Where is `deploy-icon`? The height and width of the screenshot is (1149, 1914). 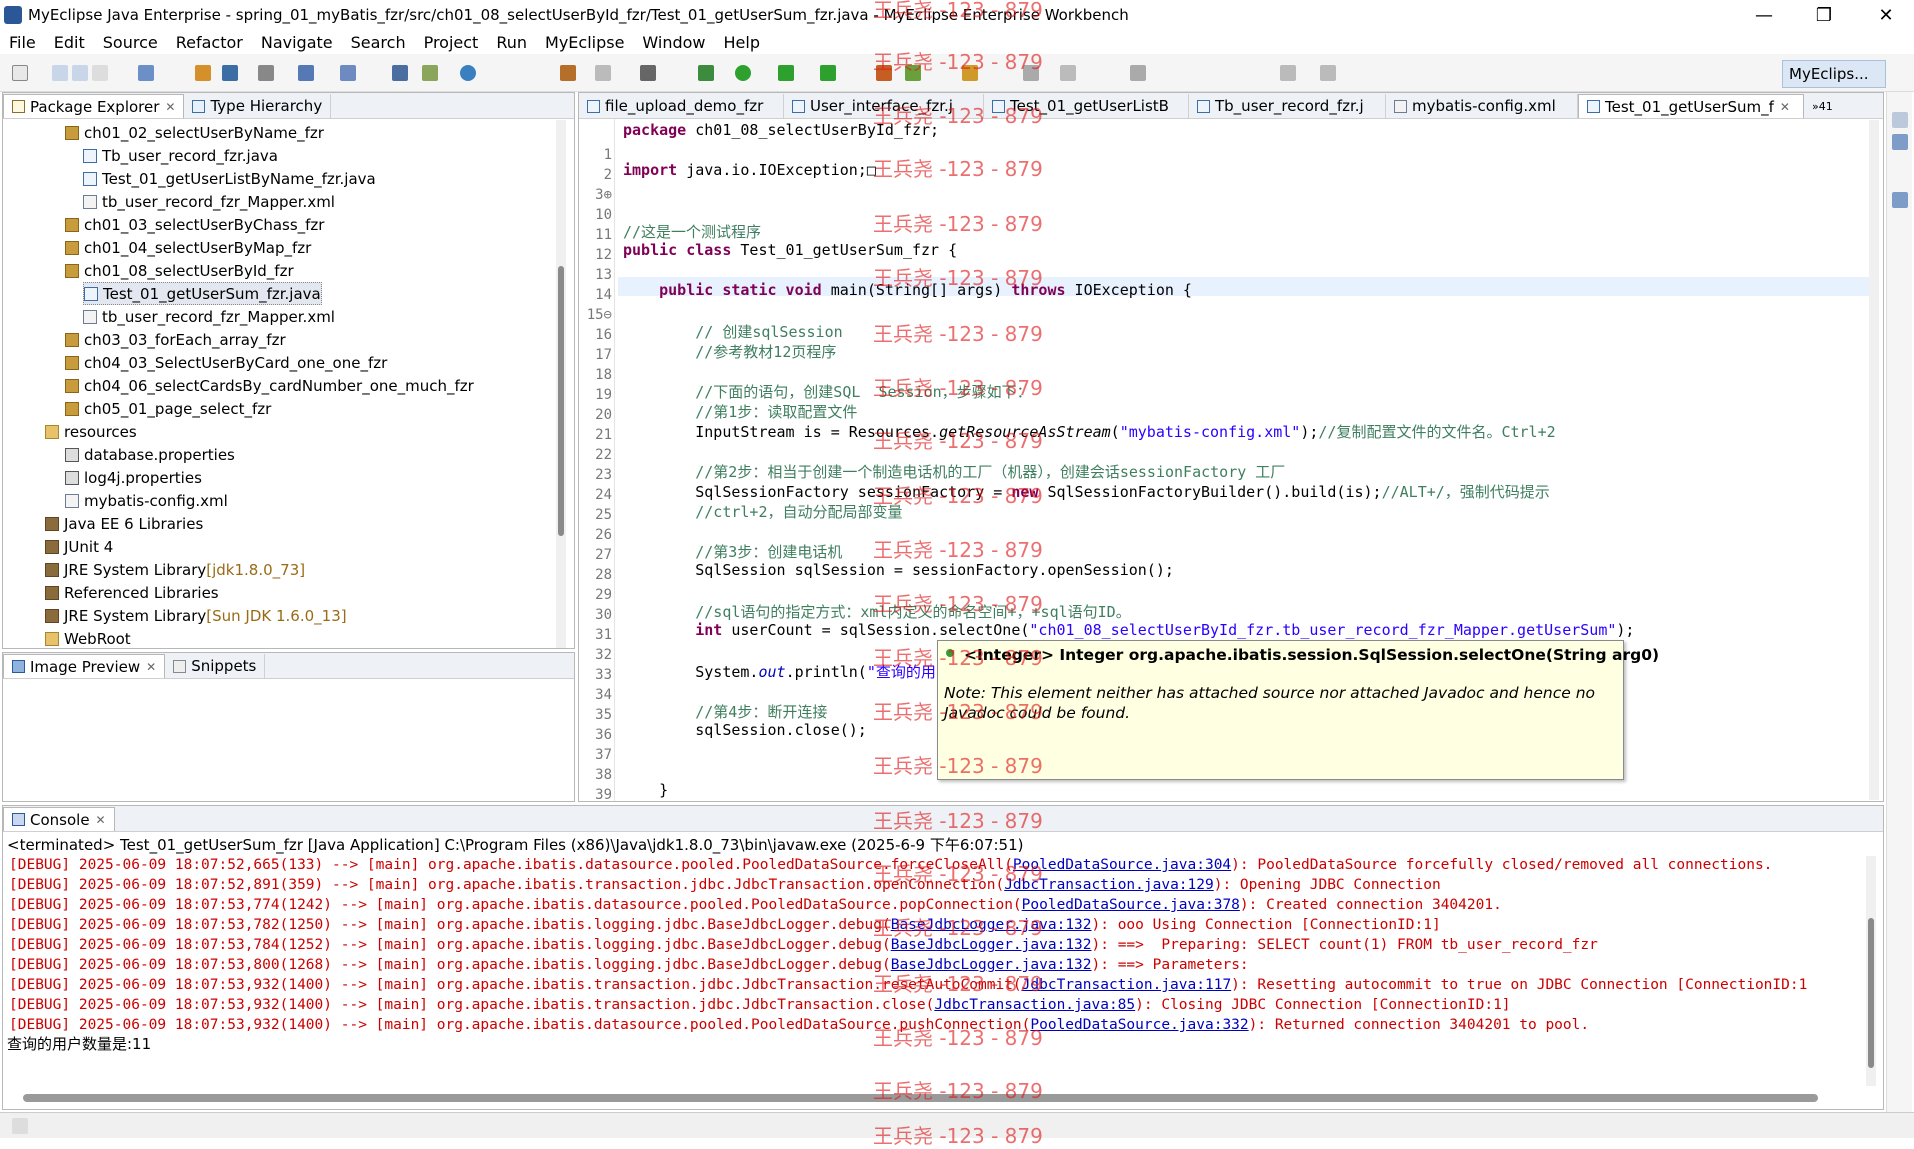 deploy-icon is located at coordinates (230, 73).